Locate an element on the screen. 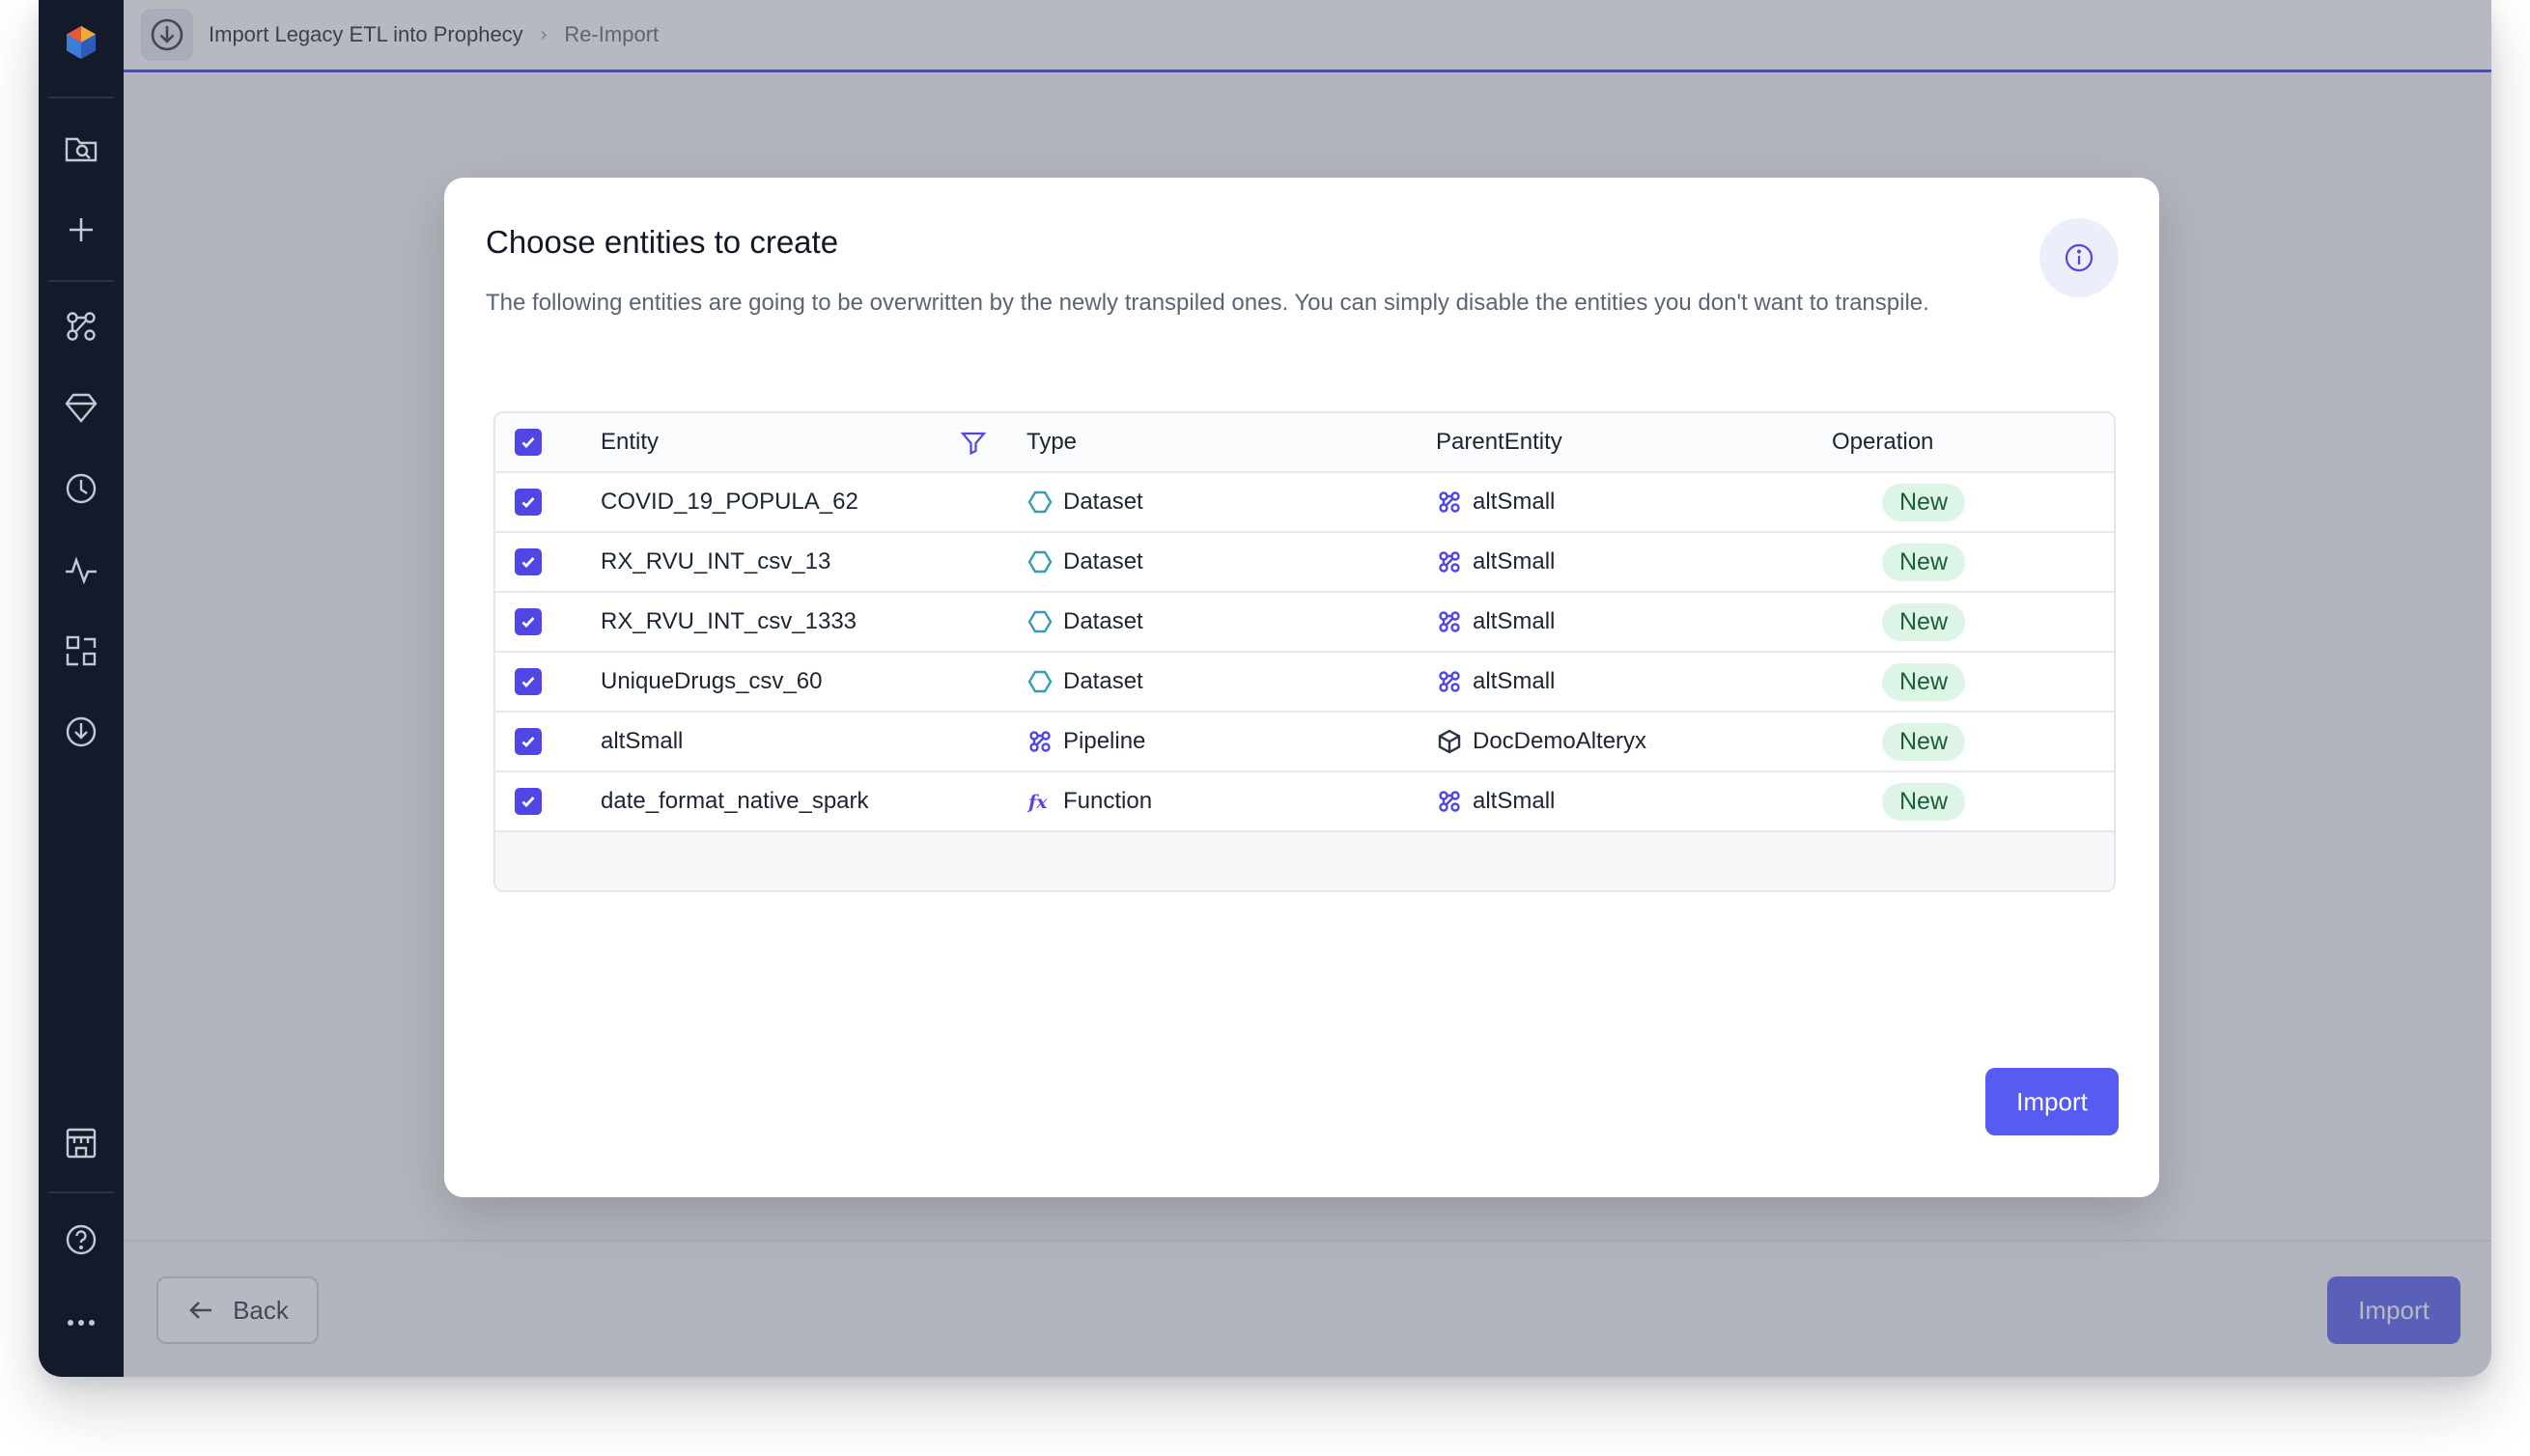 The width and height of the screenshot is (2530, 1456). svg-text: fx is located at coordinates (1037, 803).